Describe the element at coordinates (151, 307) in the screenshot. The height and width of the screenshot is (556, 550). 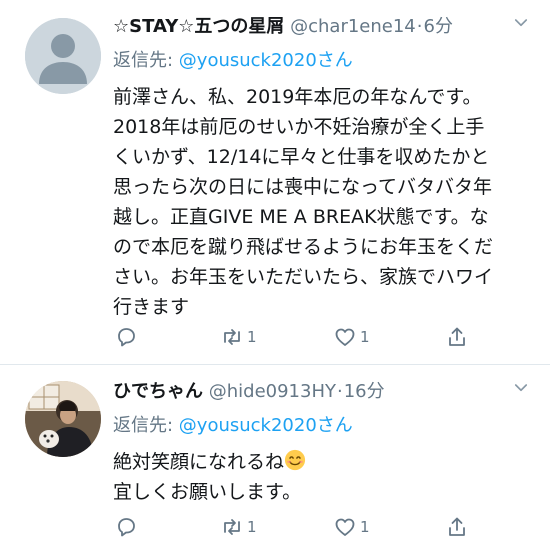
I see `tweet-text-line: 行きます` at that location.